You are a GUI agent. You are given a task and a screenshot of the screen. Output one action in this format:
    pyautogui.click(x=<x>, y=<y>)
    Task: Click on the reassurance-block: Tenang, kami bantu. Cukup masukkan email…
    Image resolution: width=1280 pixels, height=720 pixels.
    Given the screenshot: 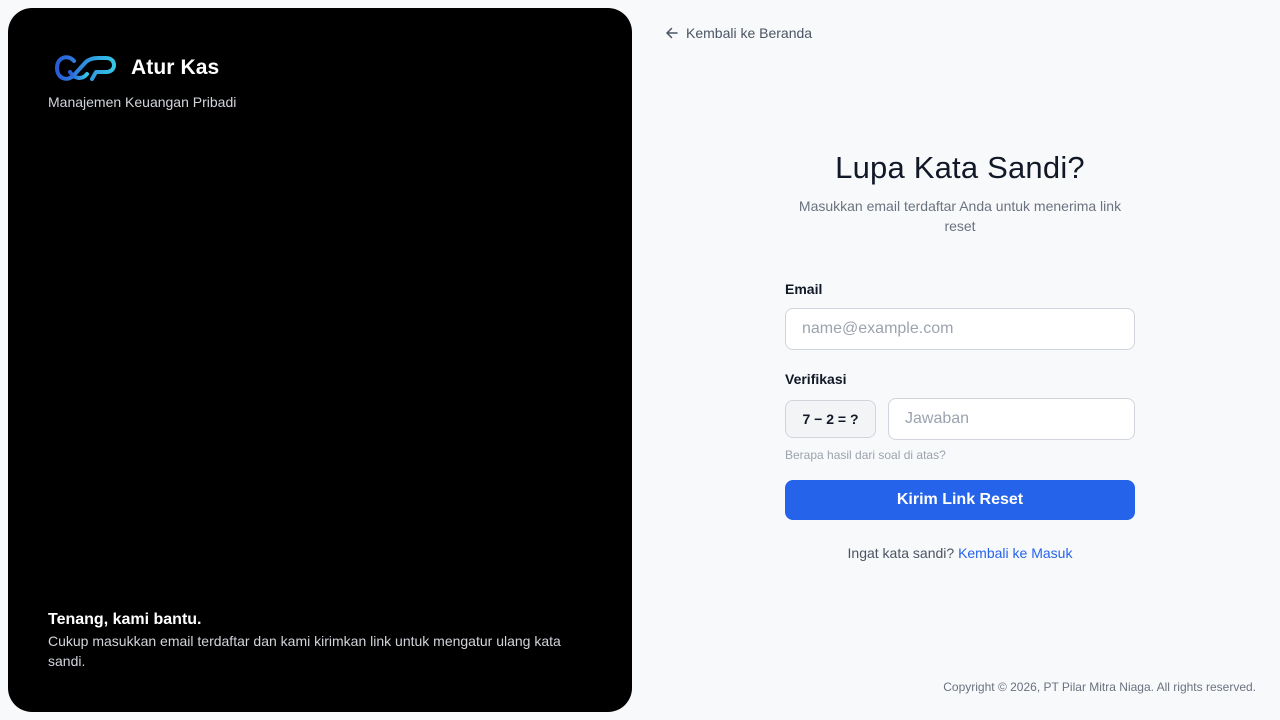 What is the action you would take?
    pyautogui.click(x=313, y=641)
    